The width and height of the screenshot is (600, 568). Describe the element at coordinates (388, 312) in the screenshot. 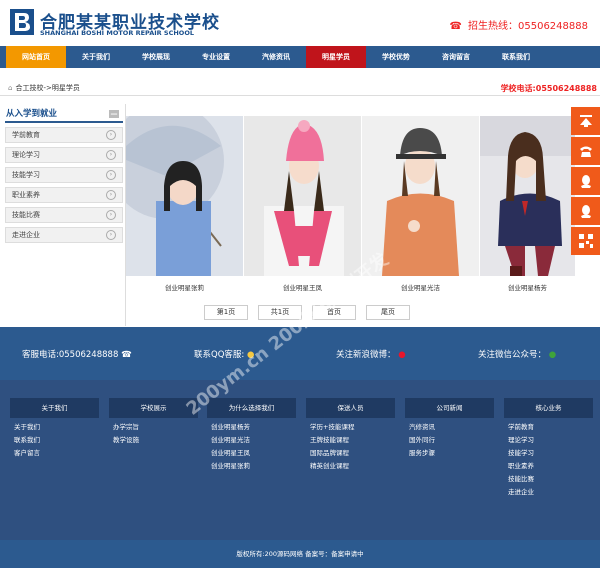

I see `page-last-button: 尾页` at that location.